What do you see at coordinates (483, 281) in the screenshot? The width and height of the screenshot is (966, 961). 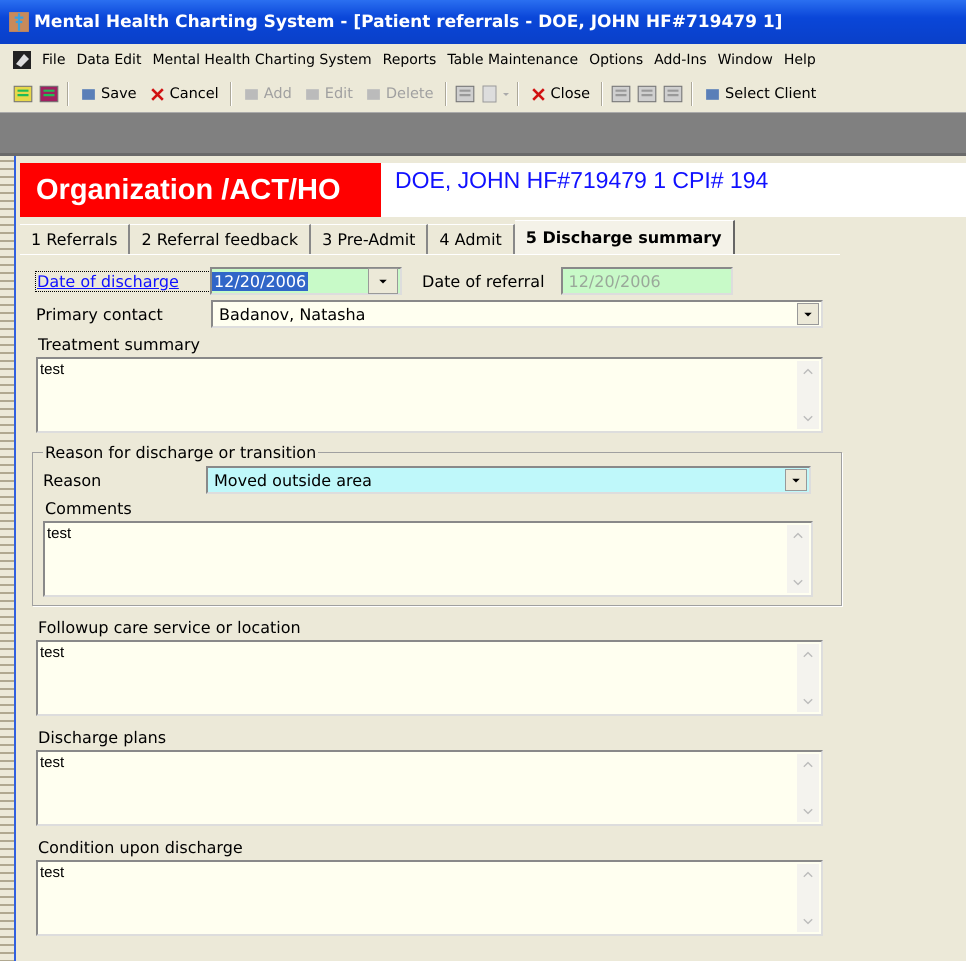 I see `field-label: Date of referral` at bounding box center [483, 281].